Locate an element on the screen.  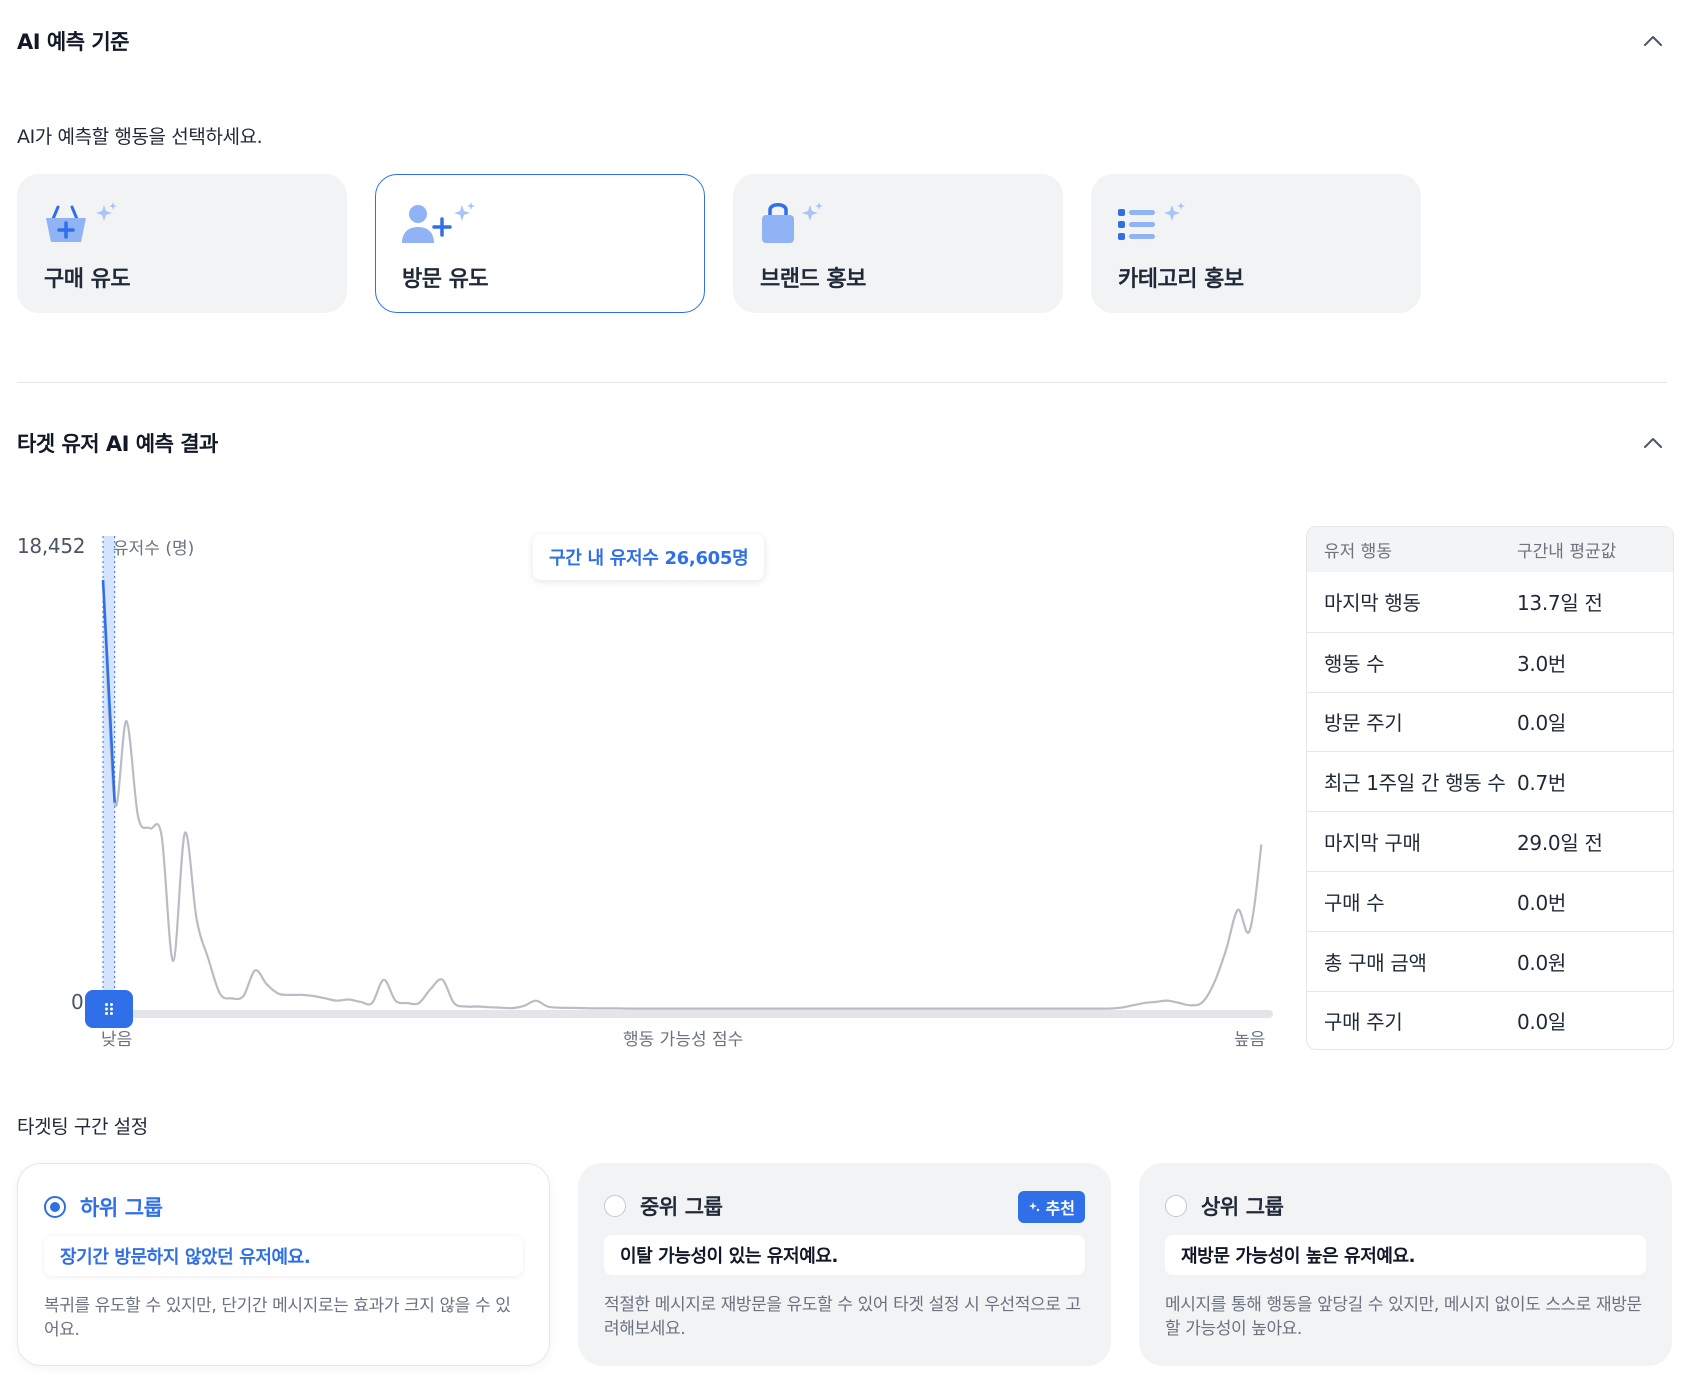
table-row: 최근 1주일 간 행동 수 0.7번 is located at coordinates (1490, 781).